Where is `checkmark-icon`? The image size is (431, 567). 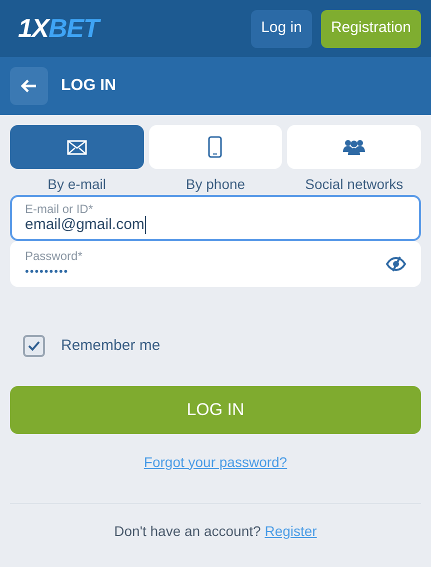
checkmark-icon is located at coordinates (34, 346).